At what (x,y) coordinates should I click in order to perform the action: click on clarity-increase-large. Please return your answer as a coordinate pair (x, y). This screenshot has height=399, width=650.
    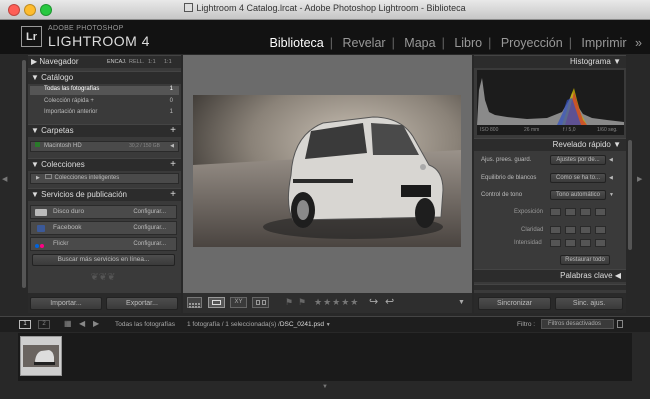
    Looking at the image, I should click on (600, 230).